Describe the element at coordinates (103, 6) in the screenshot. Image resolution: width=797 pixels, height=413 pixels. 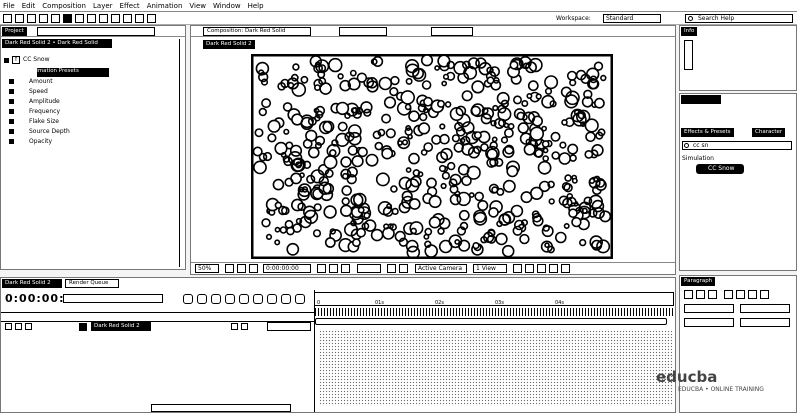
I see `menu-layer: Layer` at that location.